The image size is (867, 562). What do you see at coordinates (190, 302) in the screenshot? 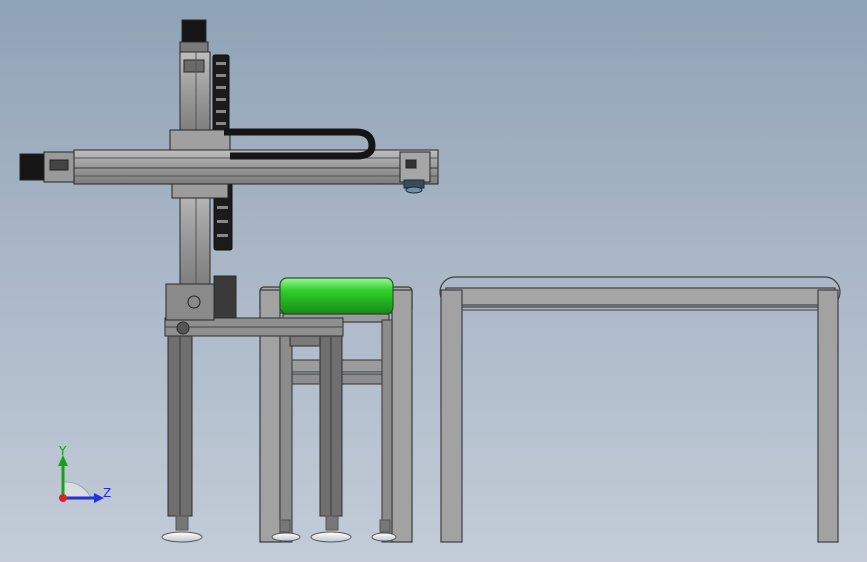
I see `z-axis-base-carriage` at bounding box center [190, 302].